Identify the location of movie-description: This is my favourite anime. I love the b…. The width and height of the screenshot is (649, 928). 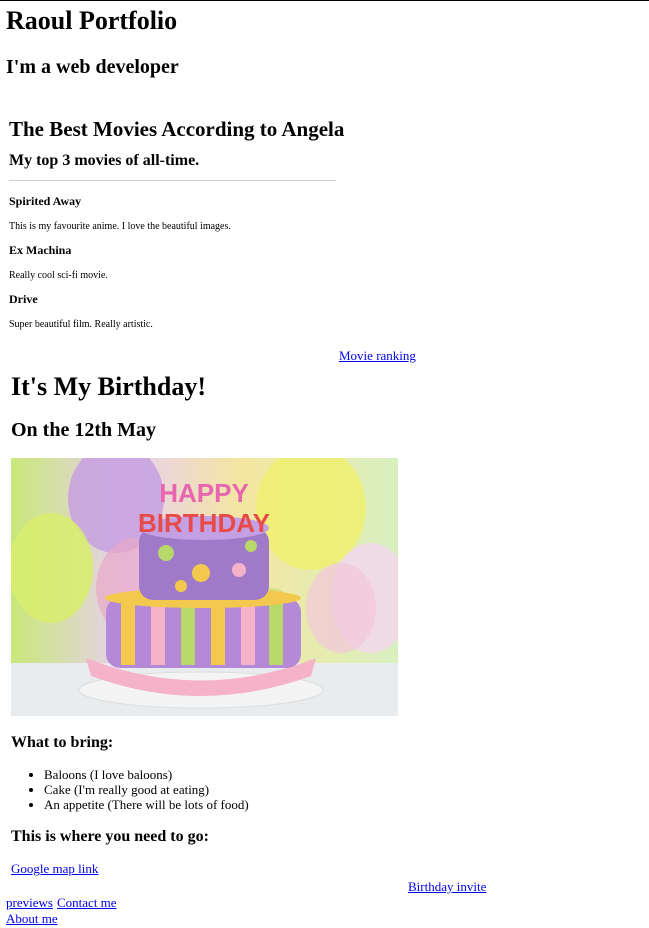
(120, 226).